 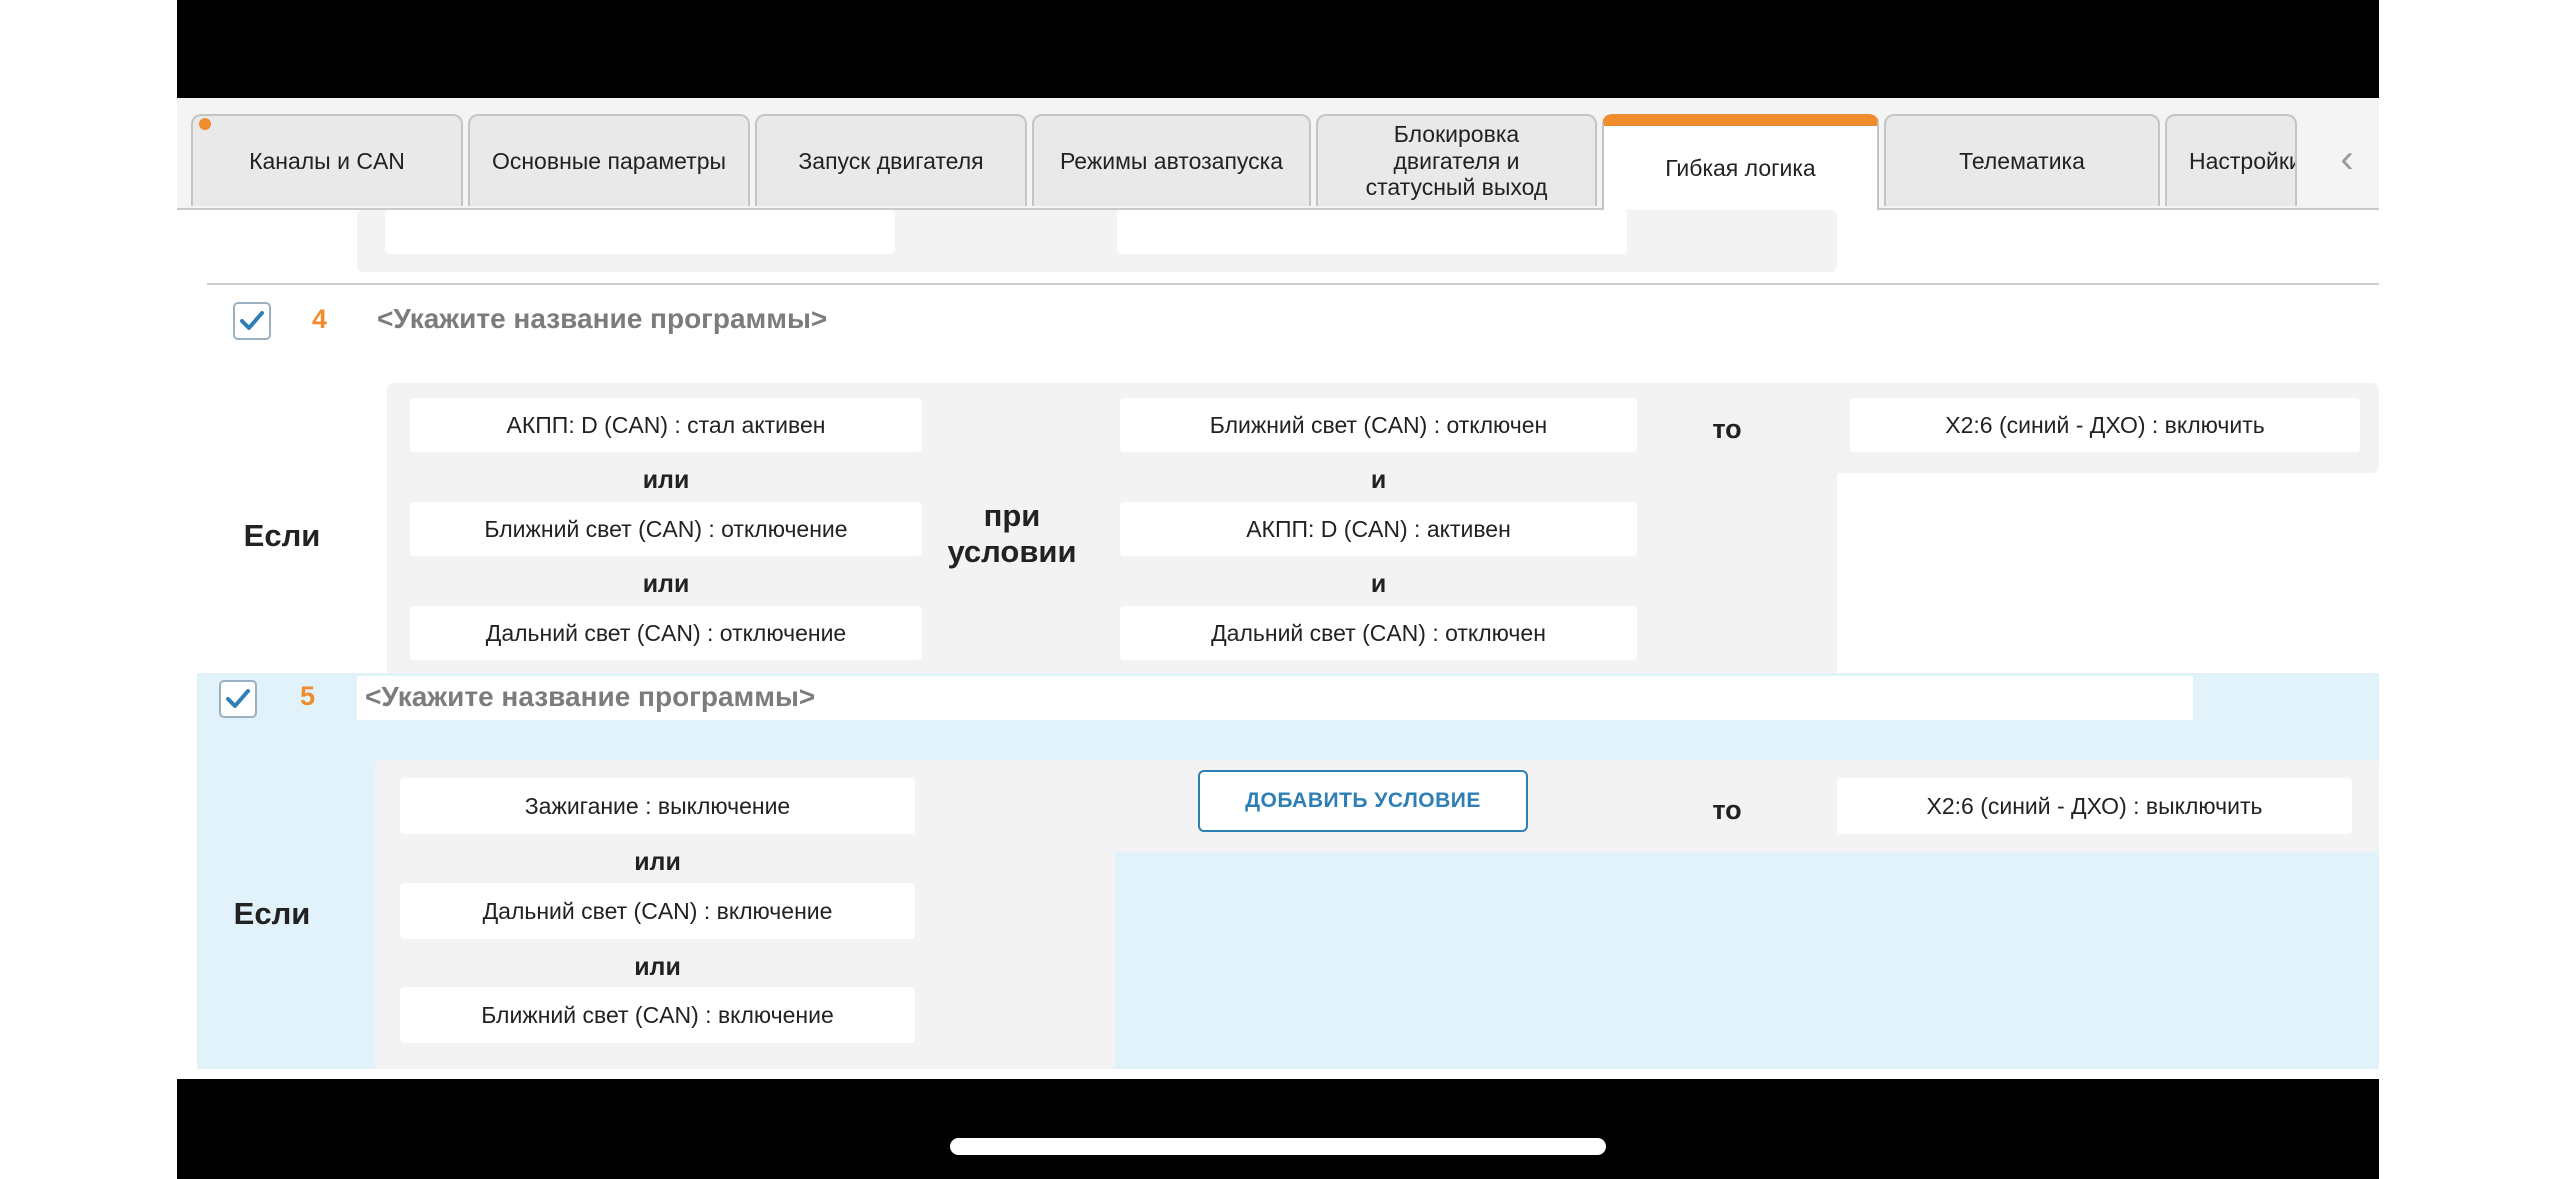 I want to click on if-condition-chip: Дальний свет (CAN) : отключение, so click(x=666, y=633).